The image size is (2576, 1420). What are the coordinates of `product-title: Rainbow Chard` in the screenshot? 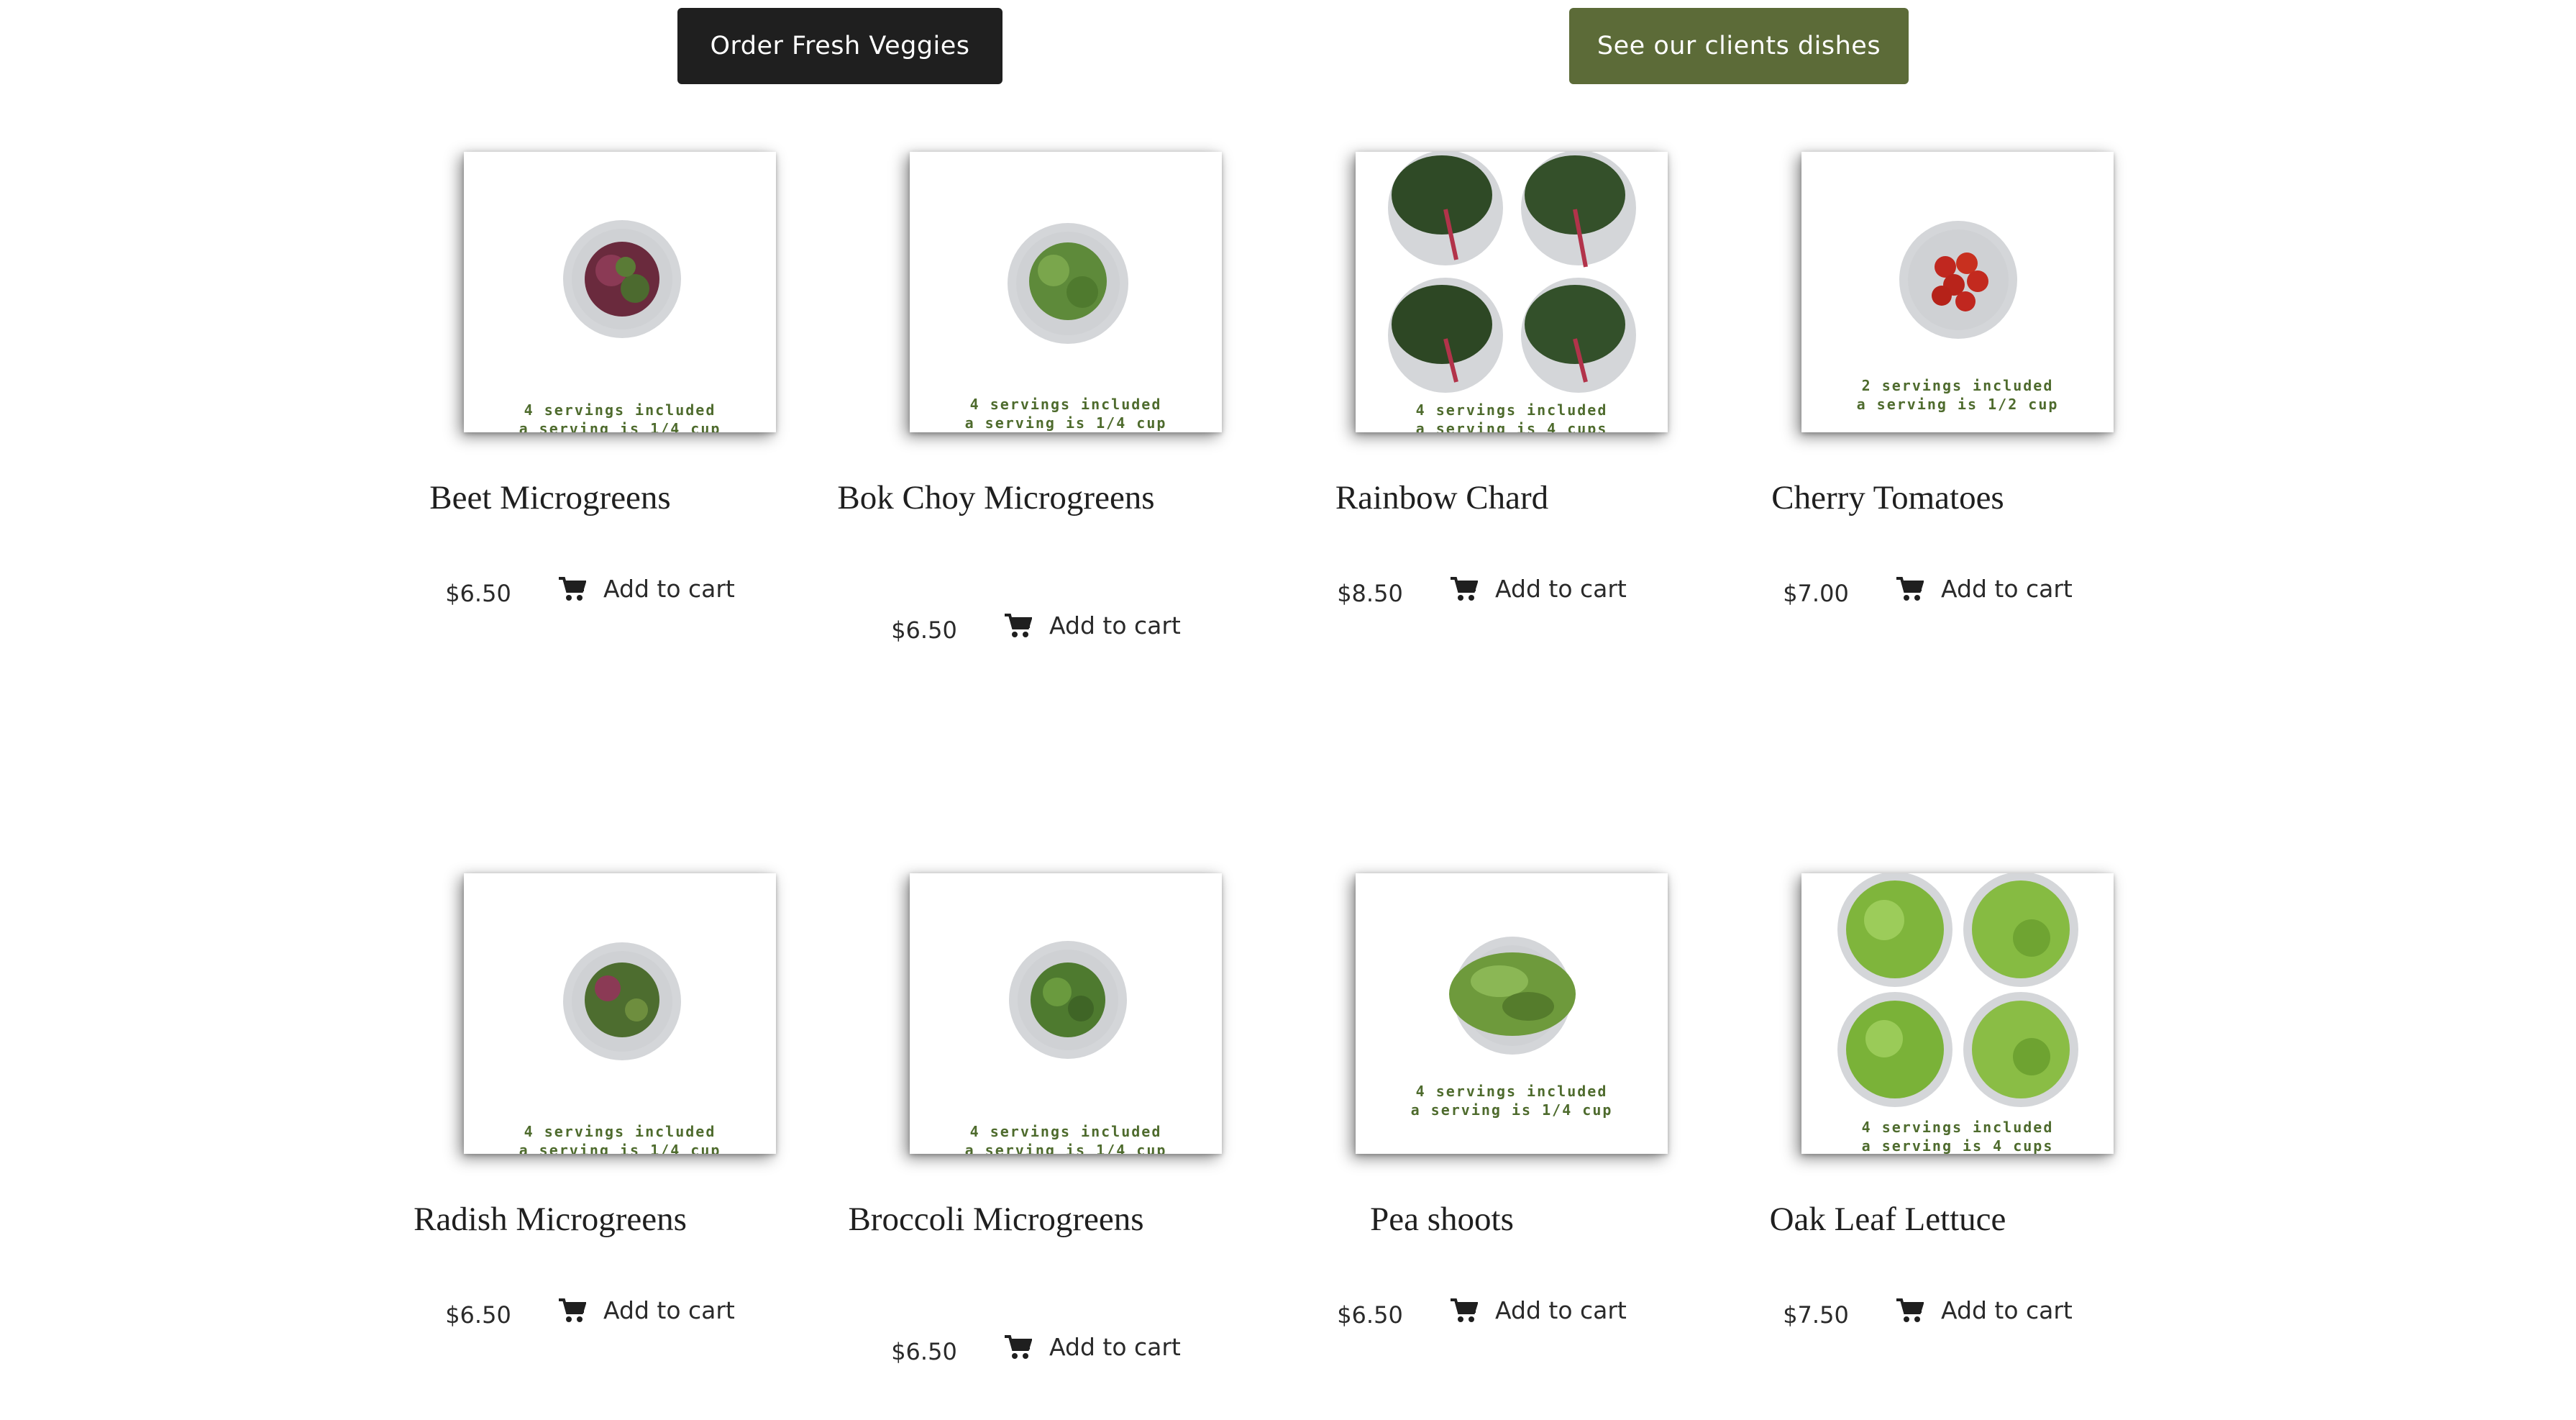 It's located at (1442, 497).